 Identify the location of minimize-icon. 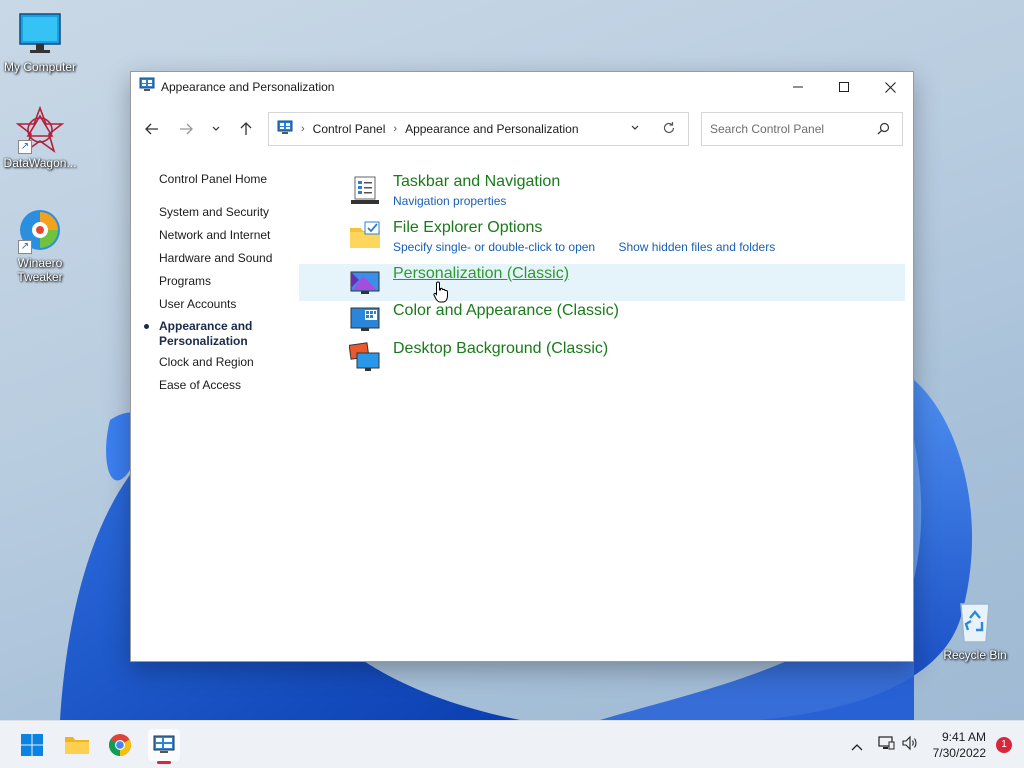
(798, 87).